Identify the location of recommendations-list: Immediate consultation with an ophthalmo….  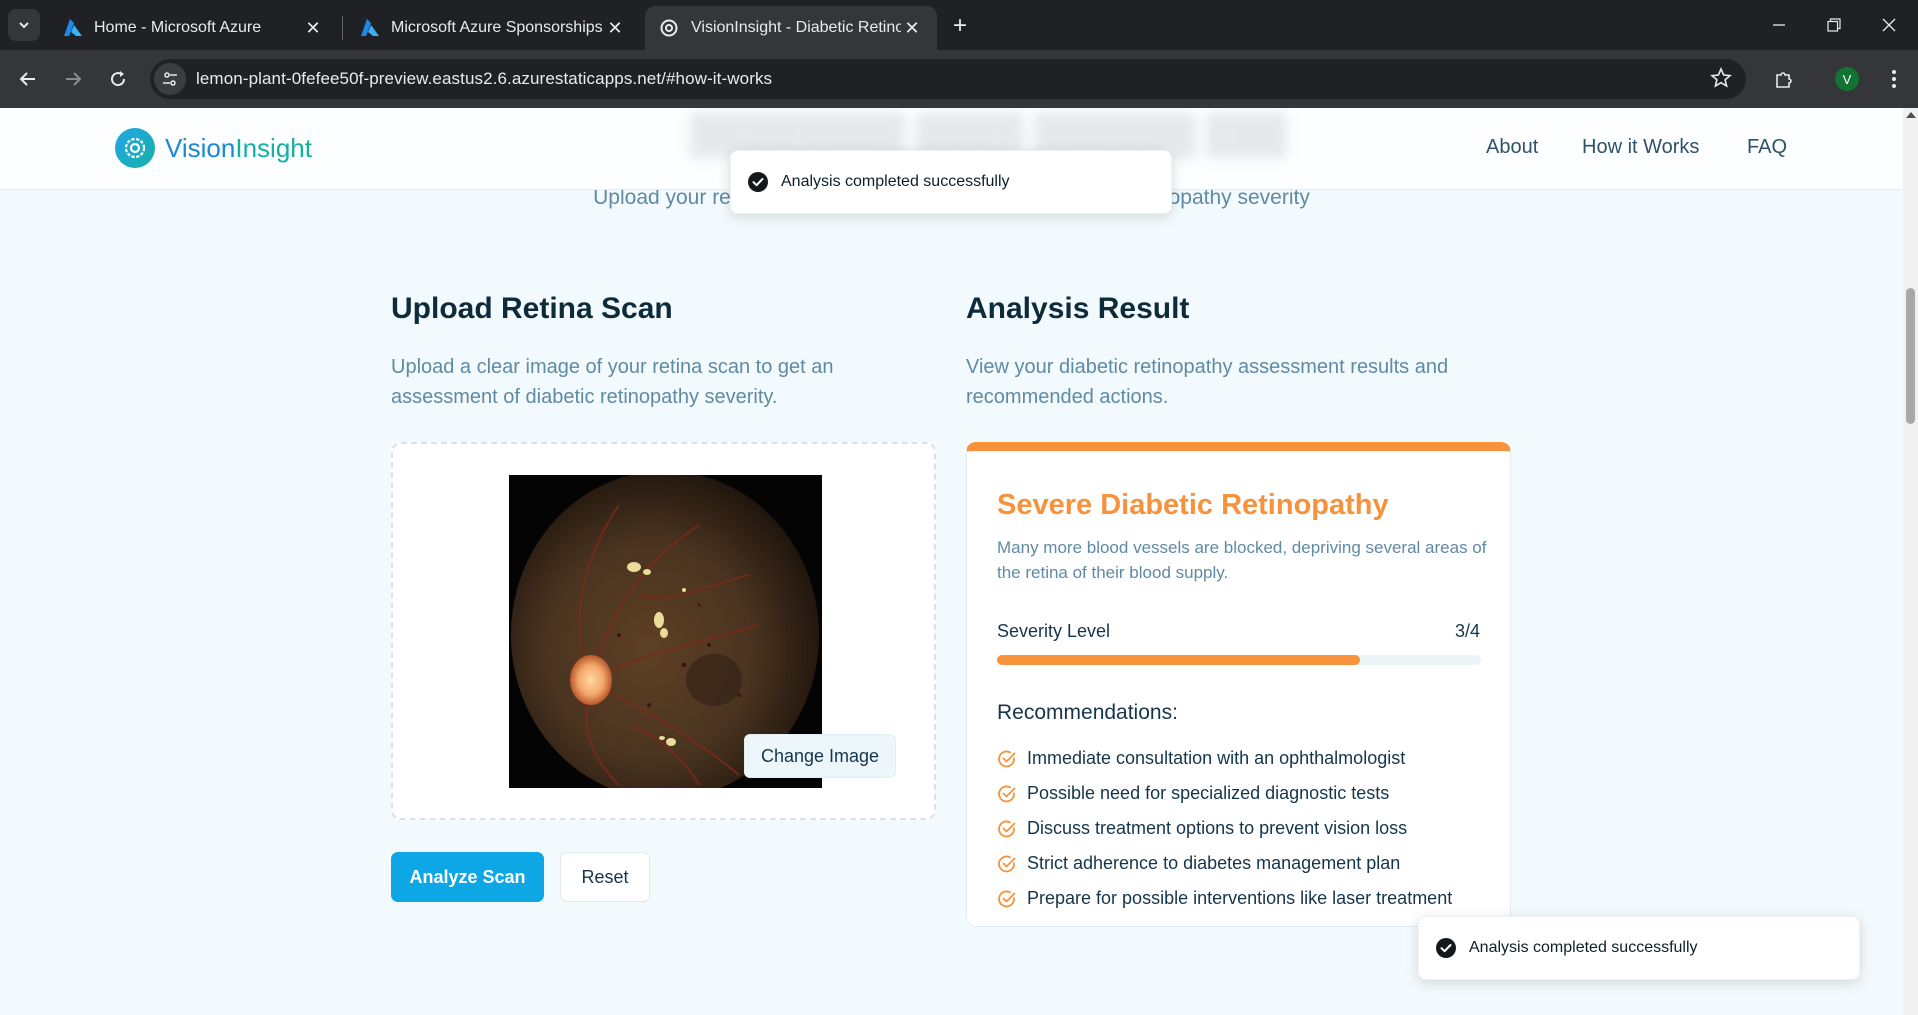
(1224, 828).